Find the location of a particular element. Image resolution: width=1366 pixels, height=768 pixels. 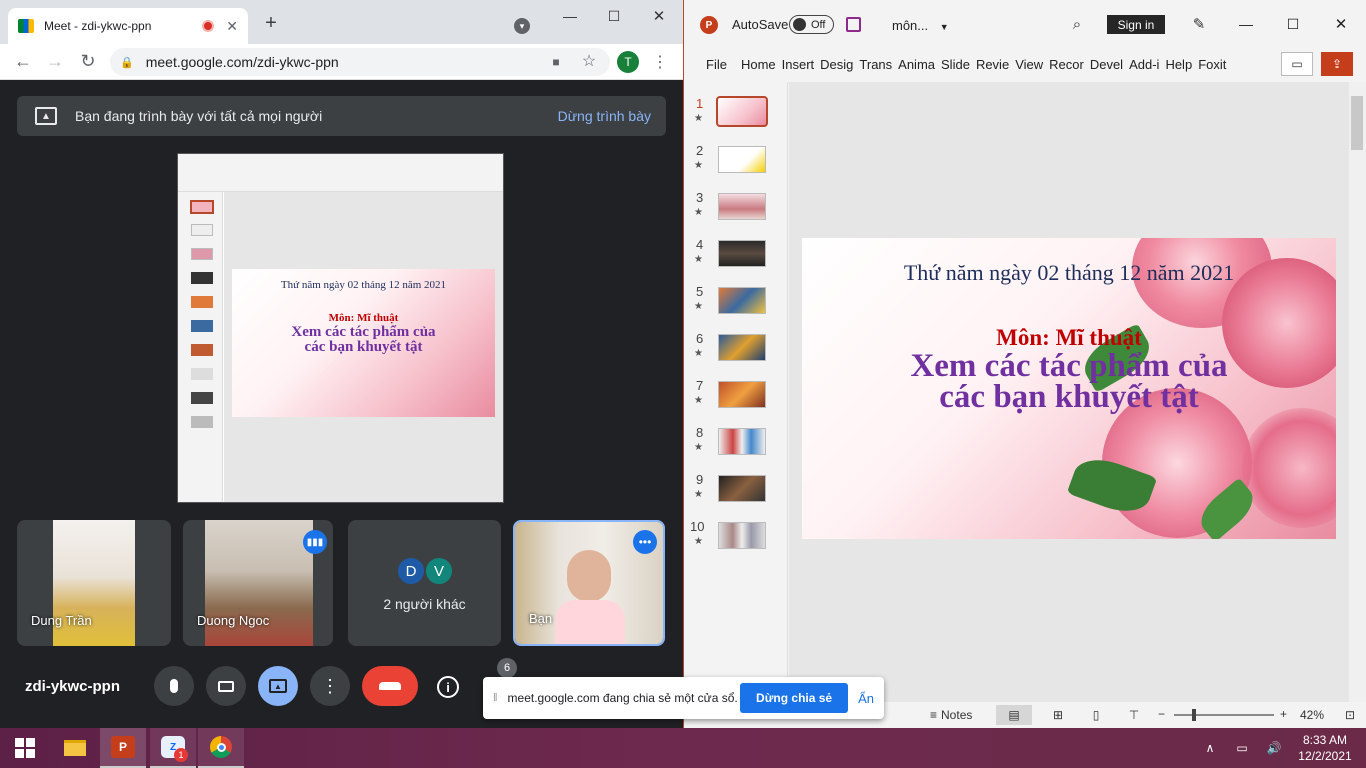

ppt-minimize-icon: — is located at coordinates (1246, 24).